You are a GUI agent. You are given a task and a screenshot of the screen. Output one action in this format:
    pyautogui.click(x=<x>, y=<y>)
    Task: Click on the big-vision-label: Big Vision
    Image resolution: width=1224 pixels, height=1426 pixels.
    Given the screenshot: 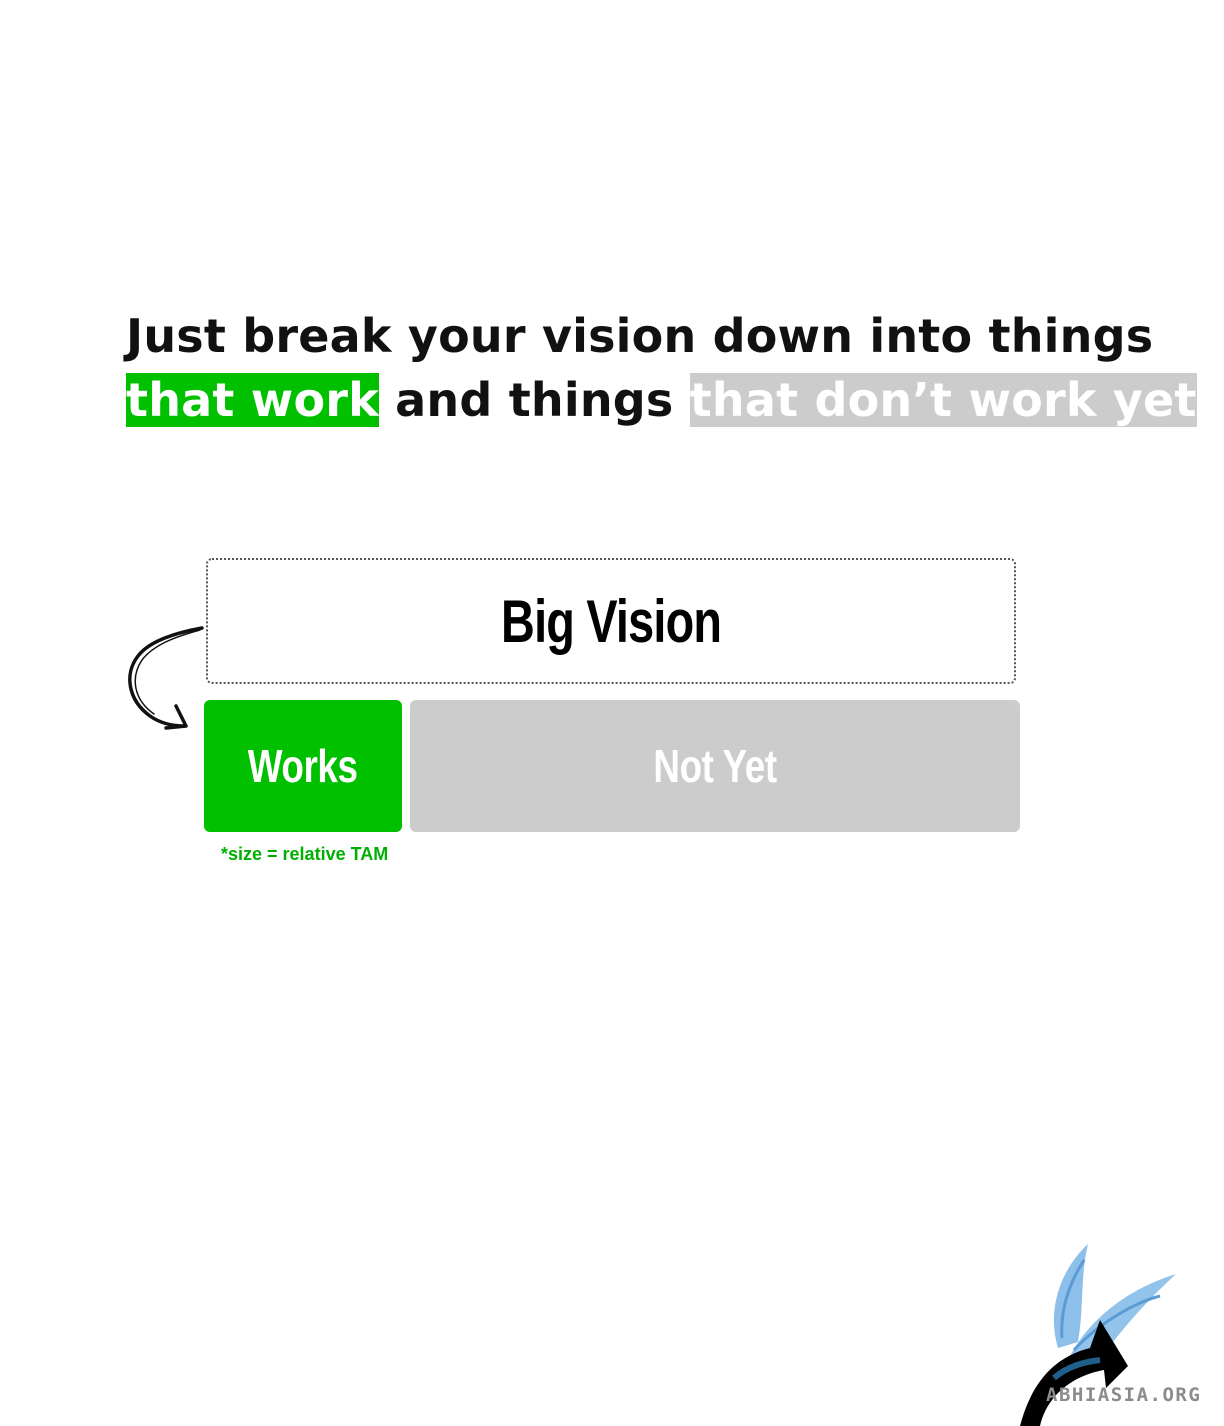 What is the action you would take?
    pyautogui.click(x=611, y=621)
    